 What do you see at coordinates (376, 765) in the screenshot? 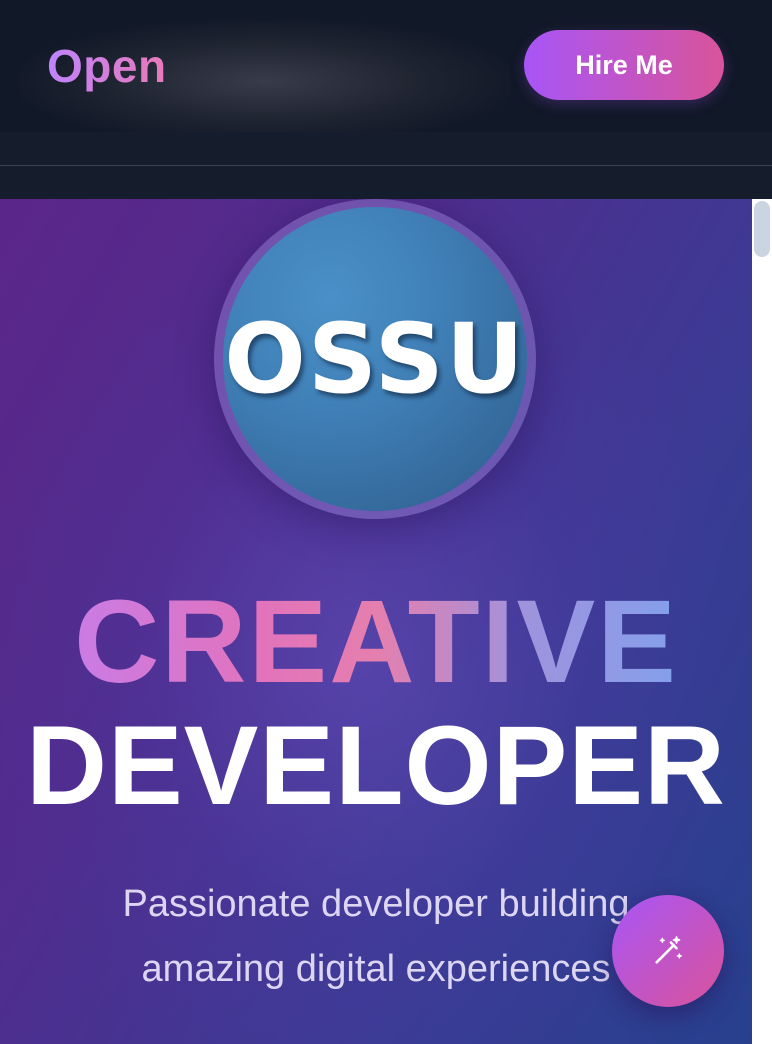
I see `hero-title-developer: DEVELOPER` at bounding box center [376, 765].